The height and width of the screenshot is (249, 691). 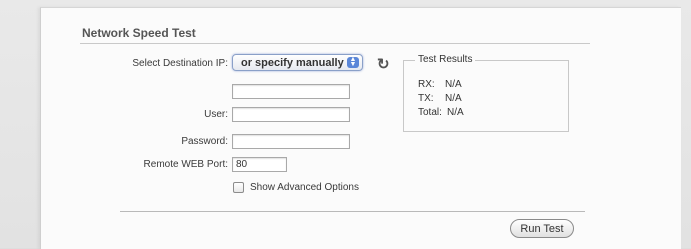 I want to click on advanced-options-label: Show Advanced Options, so click(x=304, y=187).